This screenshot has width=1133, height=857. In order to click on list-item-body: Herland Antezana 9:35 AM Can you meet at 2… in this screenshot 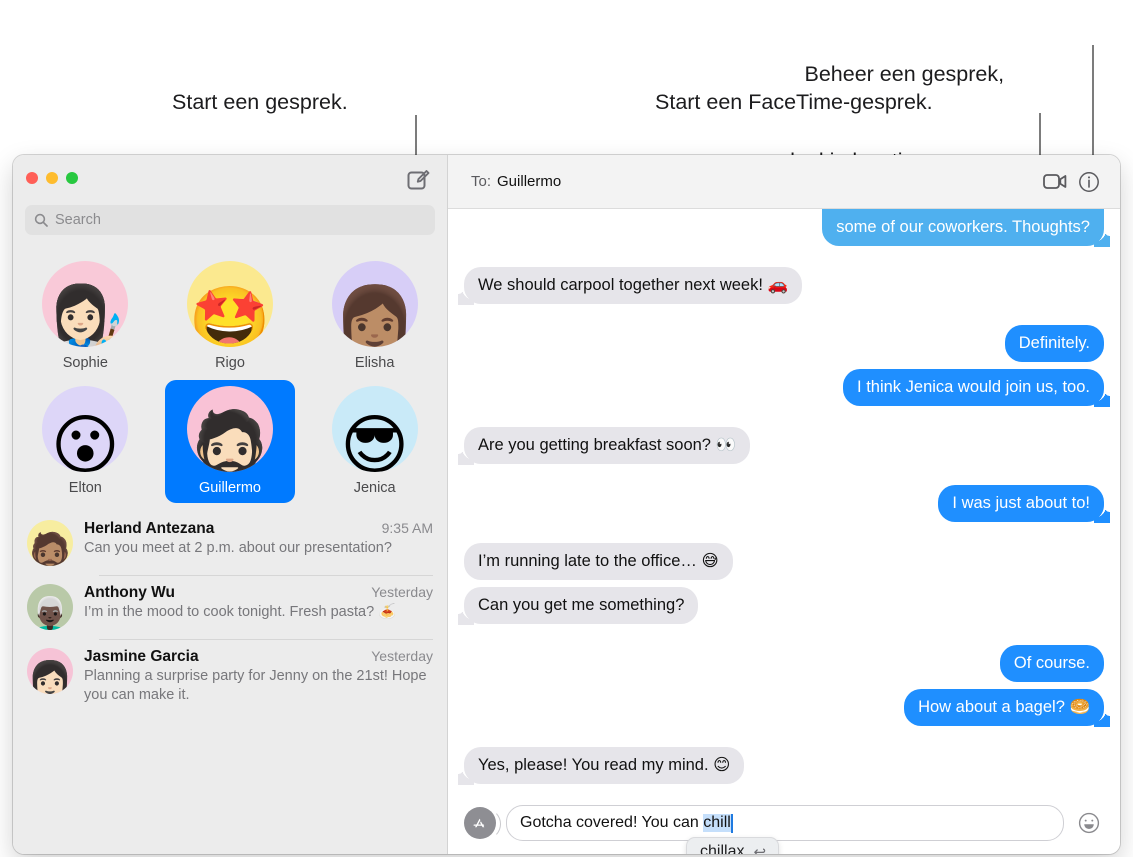, I will do `click(258, 543)`.